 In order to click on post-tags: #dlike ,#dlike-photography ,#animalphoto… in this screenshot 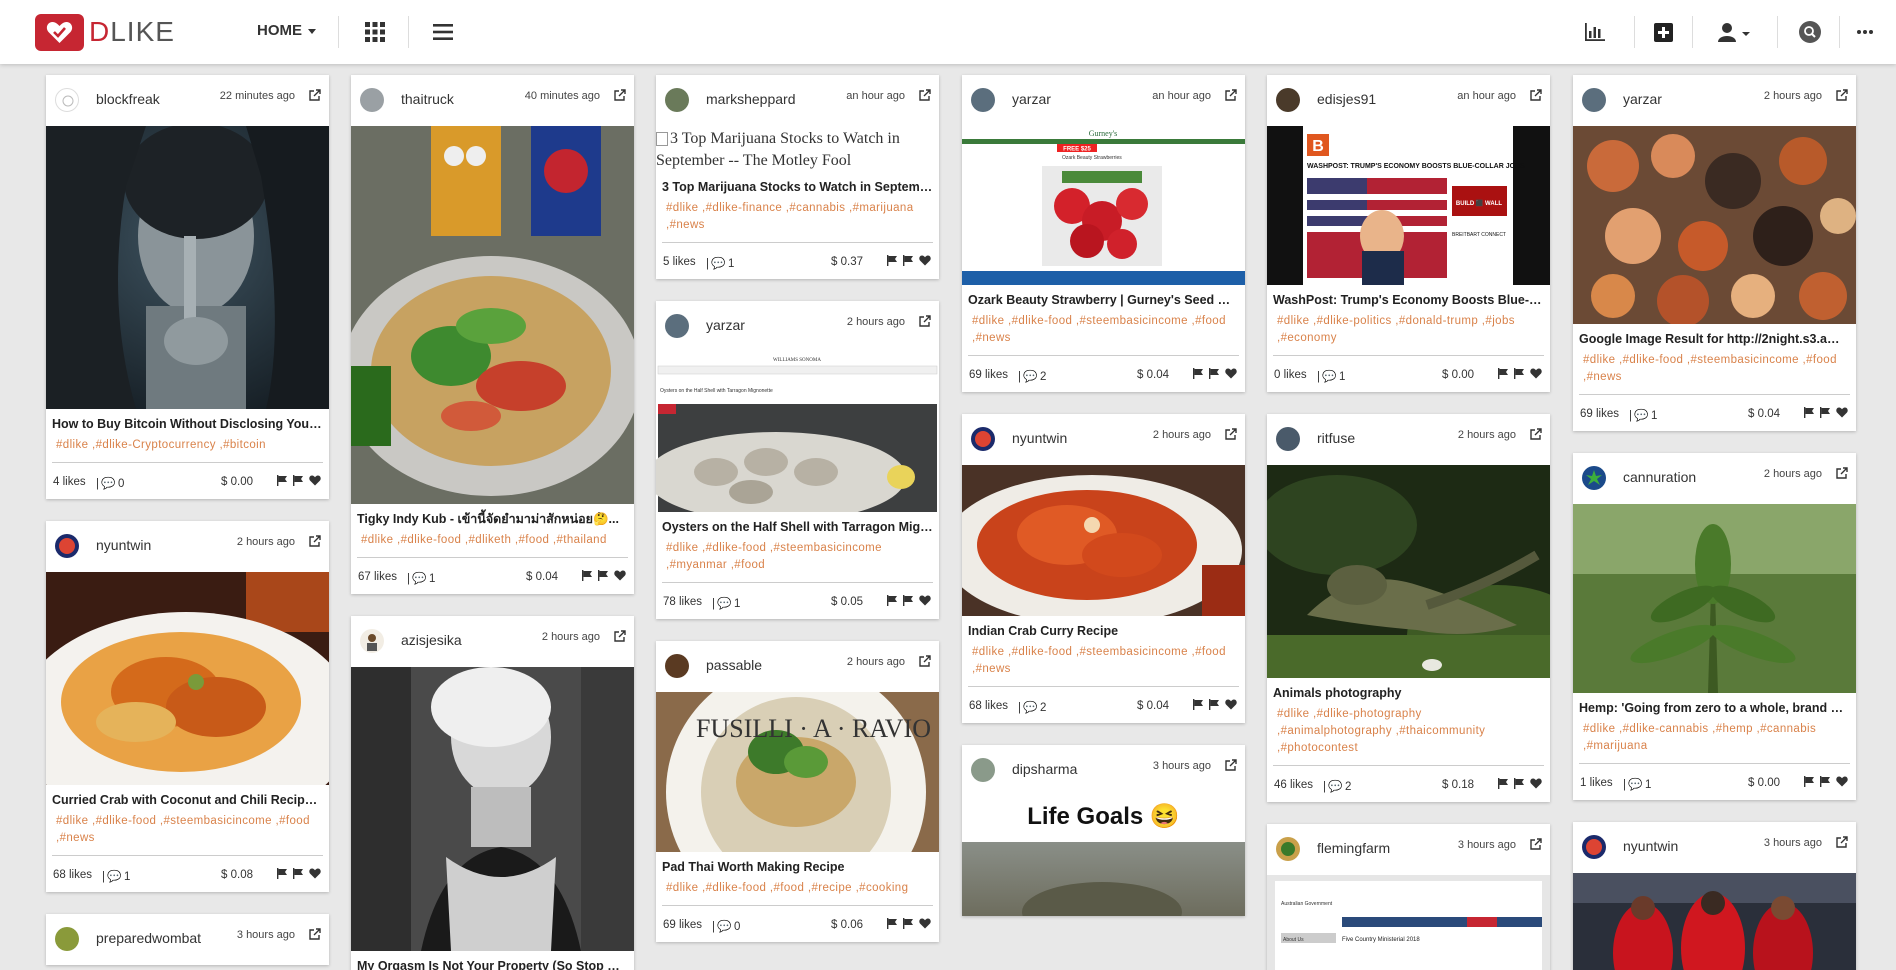, I will do `click(1408, 733)`.